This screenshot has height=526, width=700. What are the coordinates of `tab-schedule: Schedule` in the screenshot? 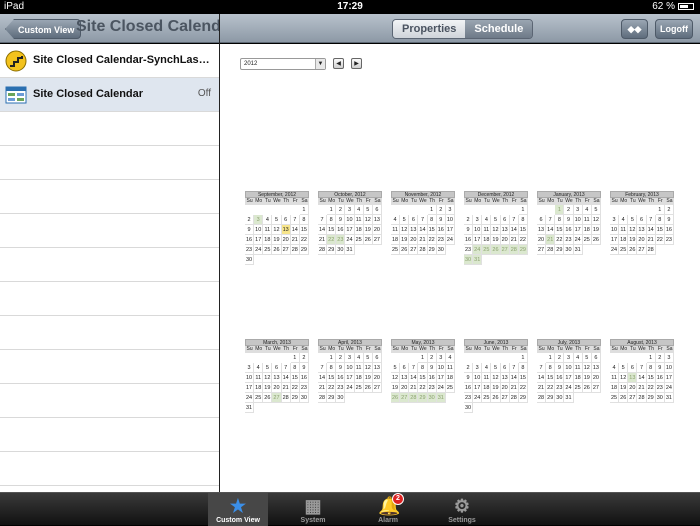 It's located at (499, 29).